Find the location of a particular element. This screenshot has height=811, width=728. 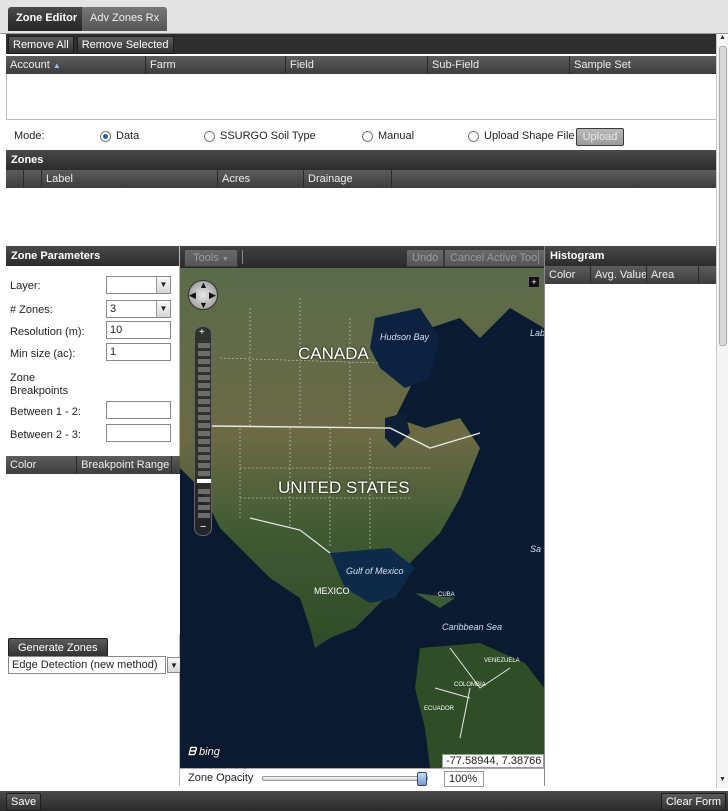

zone-opacity-value: 100% is located at coordinates (464, 779).